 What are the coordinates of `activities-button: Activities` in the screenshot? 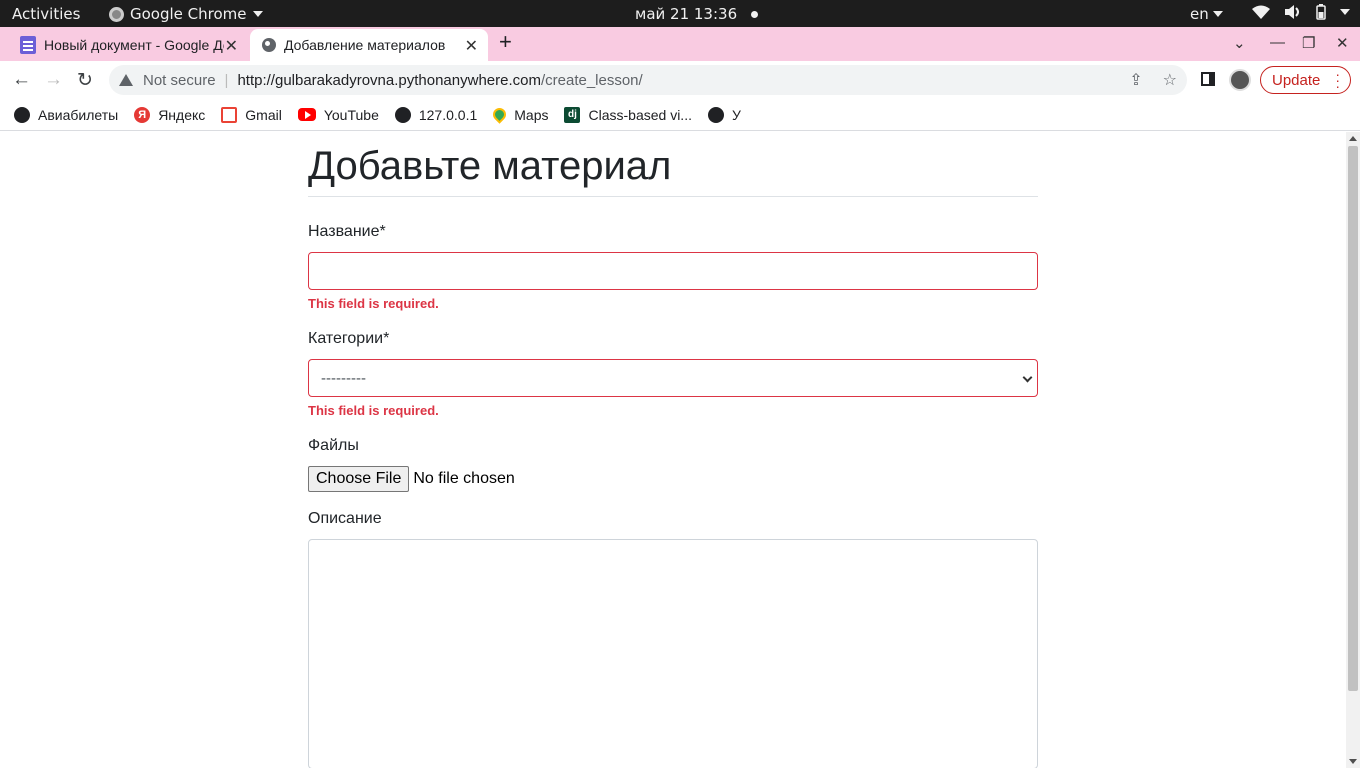 It's located at (46, 14).